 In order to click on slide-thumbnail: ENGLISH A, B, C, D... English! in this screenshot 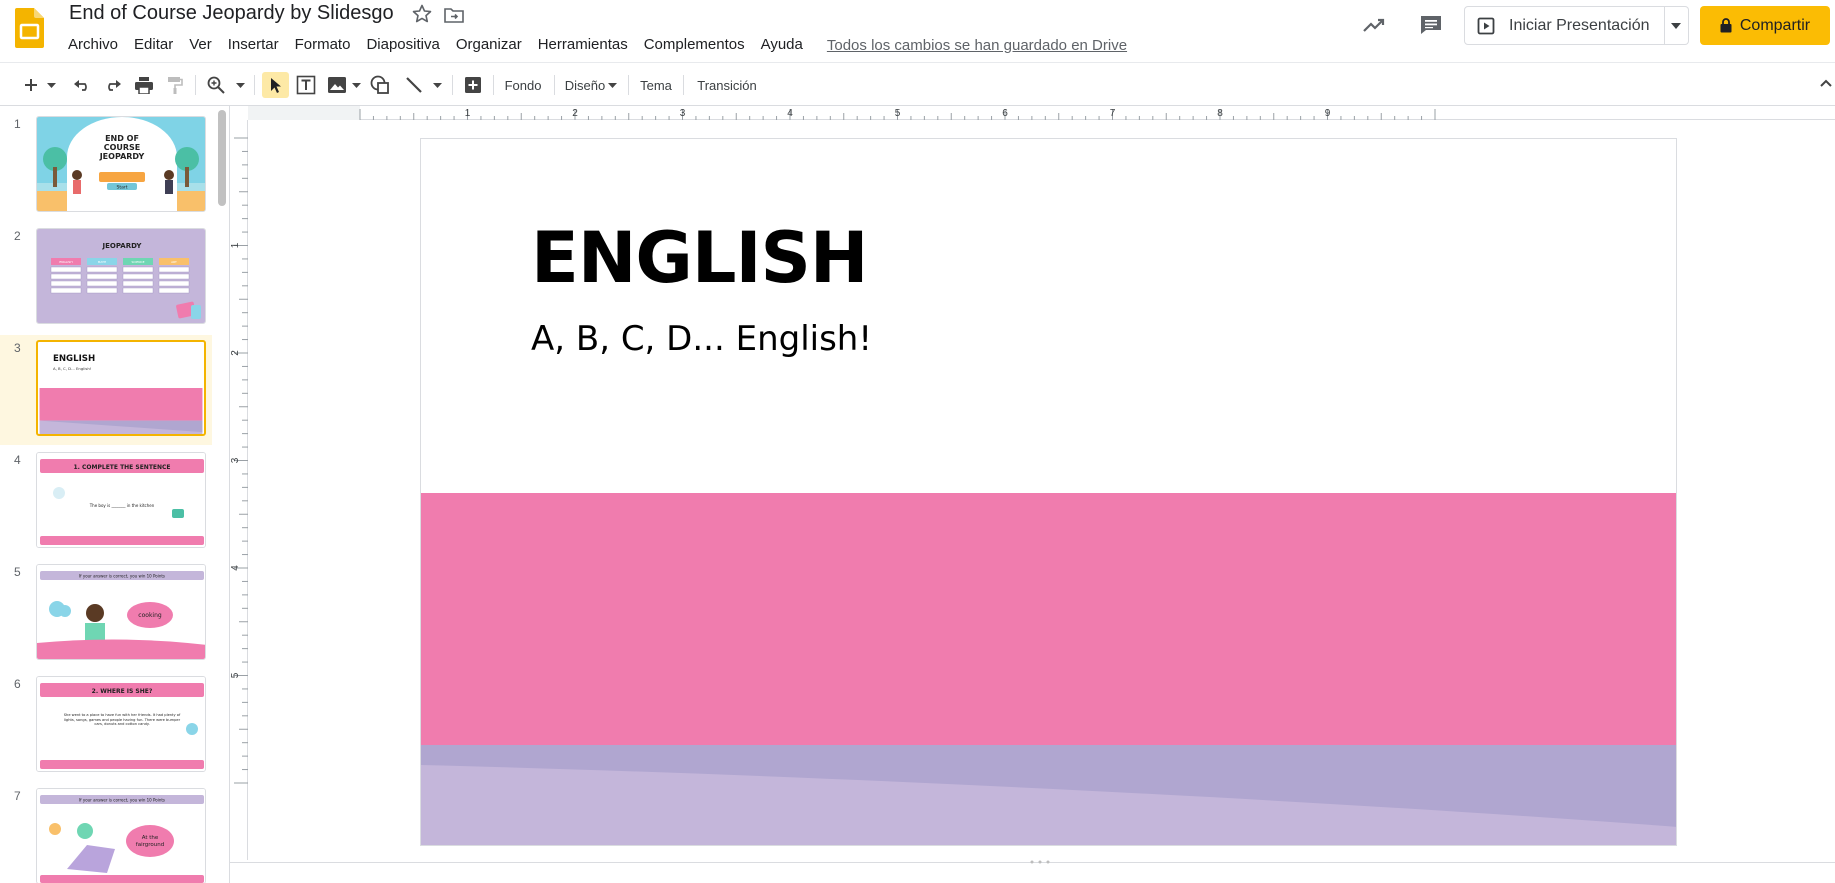, I will do `click(121, 388)`.